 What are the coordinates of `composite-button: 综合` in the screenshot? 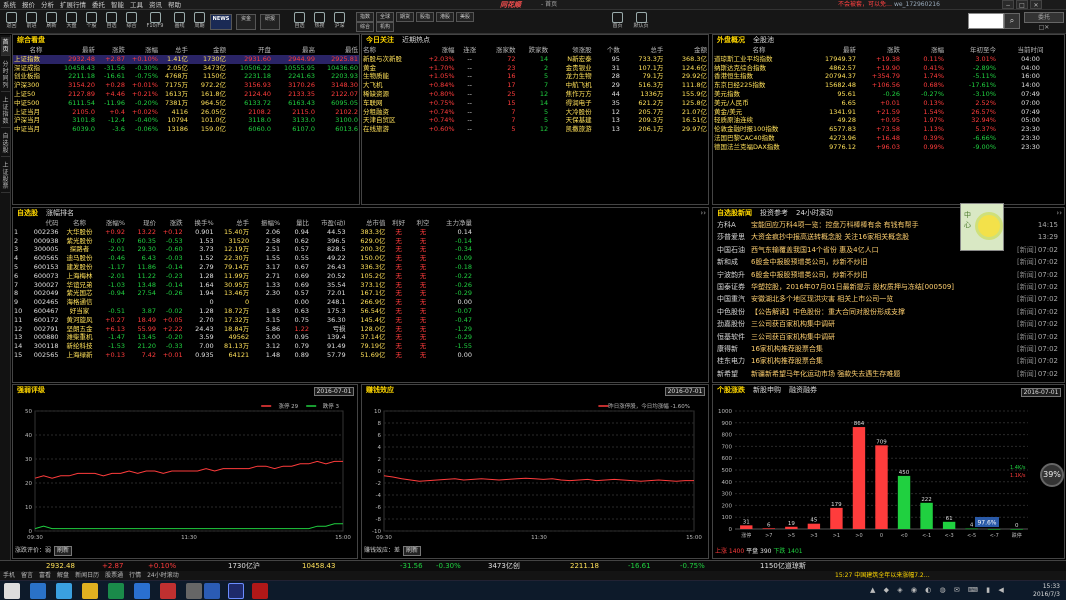 It's located at (131, 21).